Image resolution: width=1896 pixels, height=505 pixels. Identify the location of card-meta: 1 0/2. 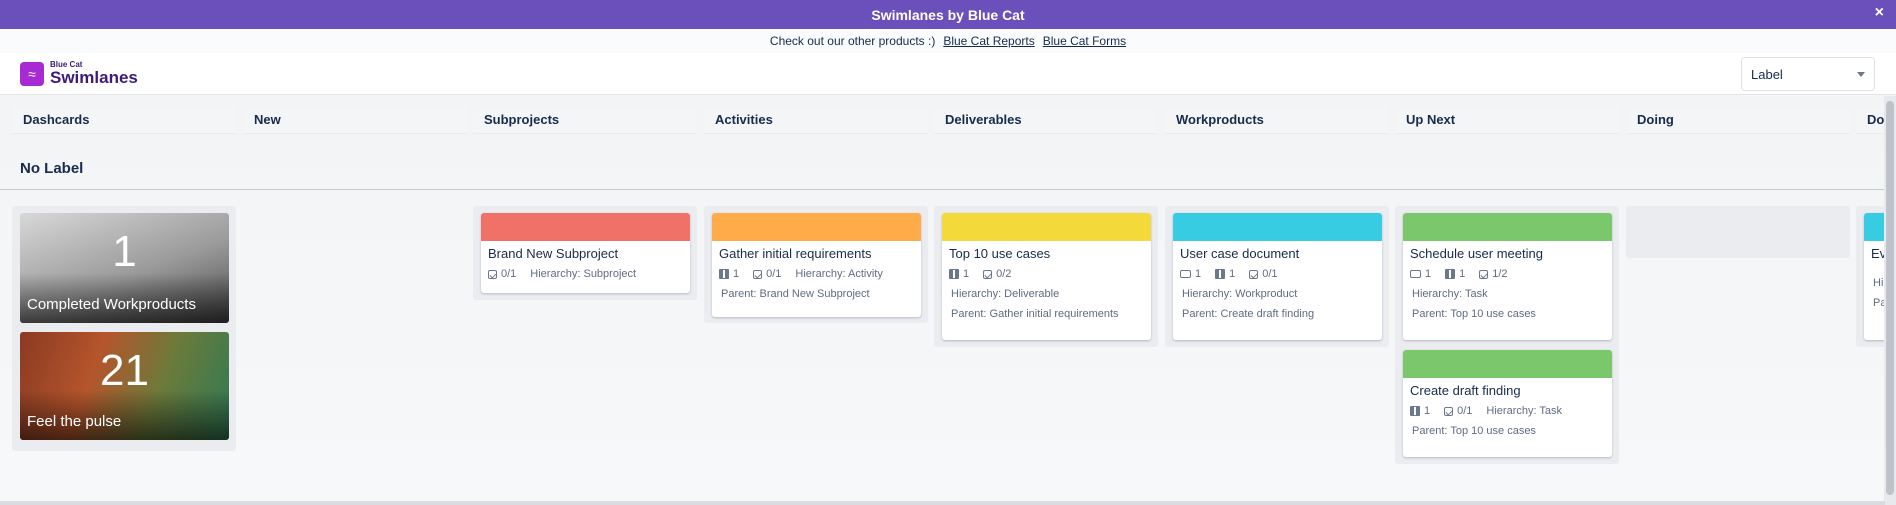
(1046, 274).